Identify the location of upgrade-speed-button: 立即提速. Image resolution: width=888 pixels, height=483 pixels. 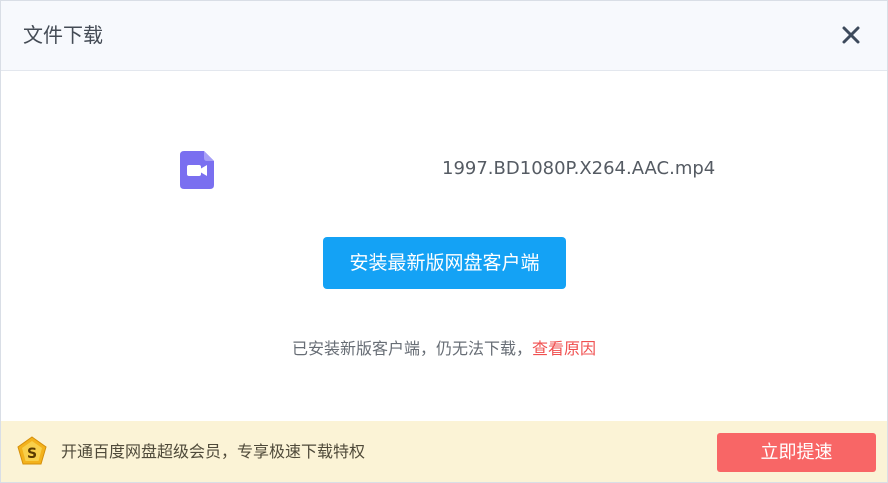
(796, 452).